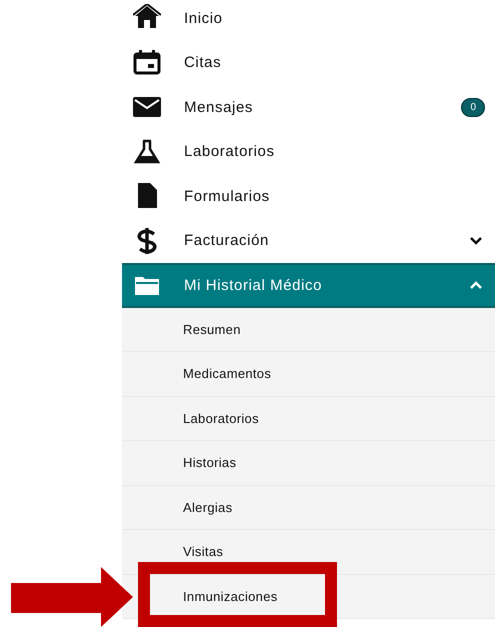  What do you see at coordinates (308, 20) in the screenshot?
I see `menu-item: Inicio` at bounding box center [308, 20].